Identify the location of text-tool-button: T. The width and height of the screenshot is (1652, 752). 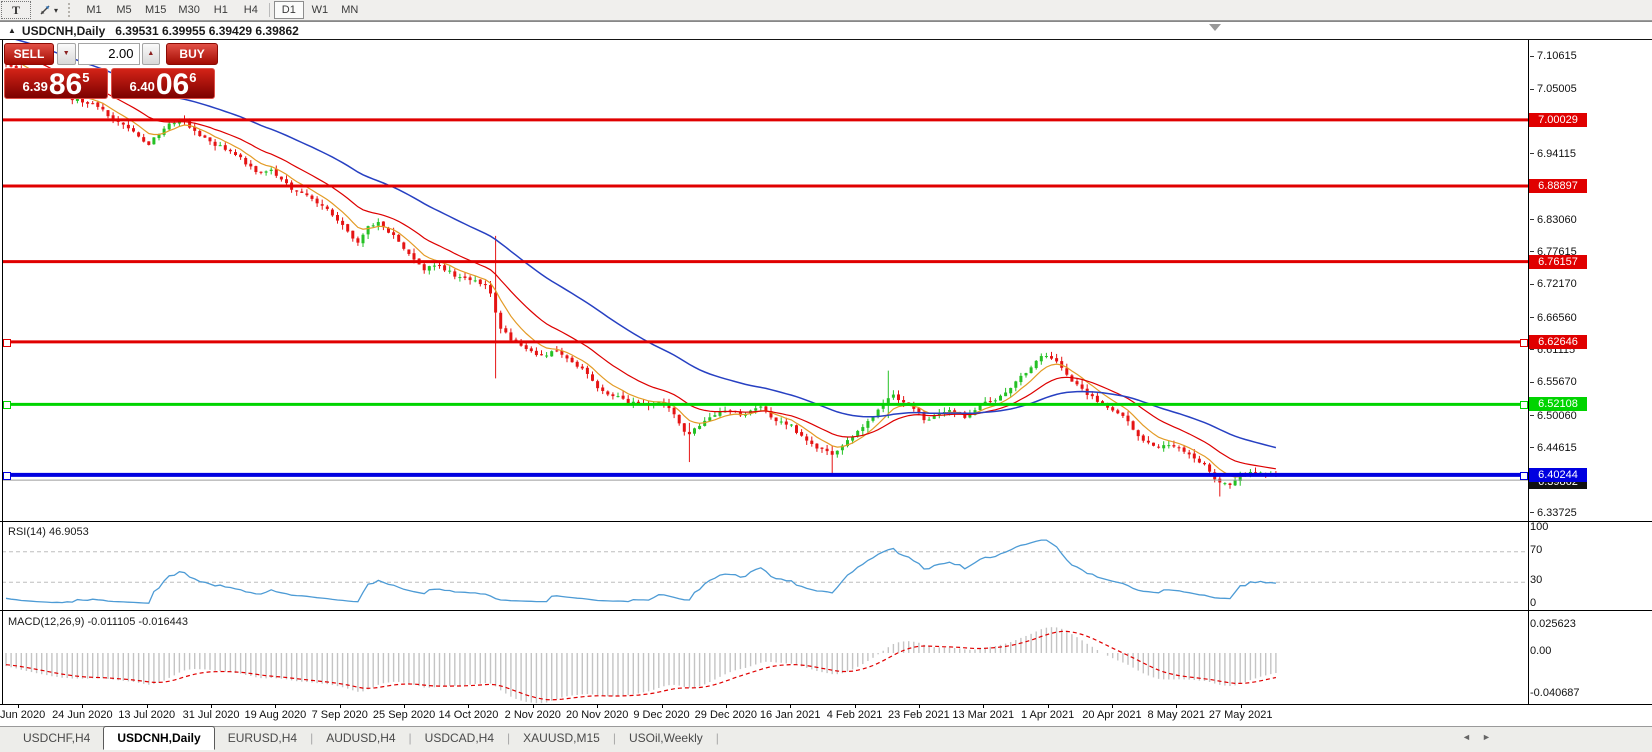
(16, 10).